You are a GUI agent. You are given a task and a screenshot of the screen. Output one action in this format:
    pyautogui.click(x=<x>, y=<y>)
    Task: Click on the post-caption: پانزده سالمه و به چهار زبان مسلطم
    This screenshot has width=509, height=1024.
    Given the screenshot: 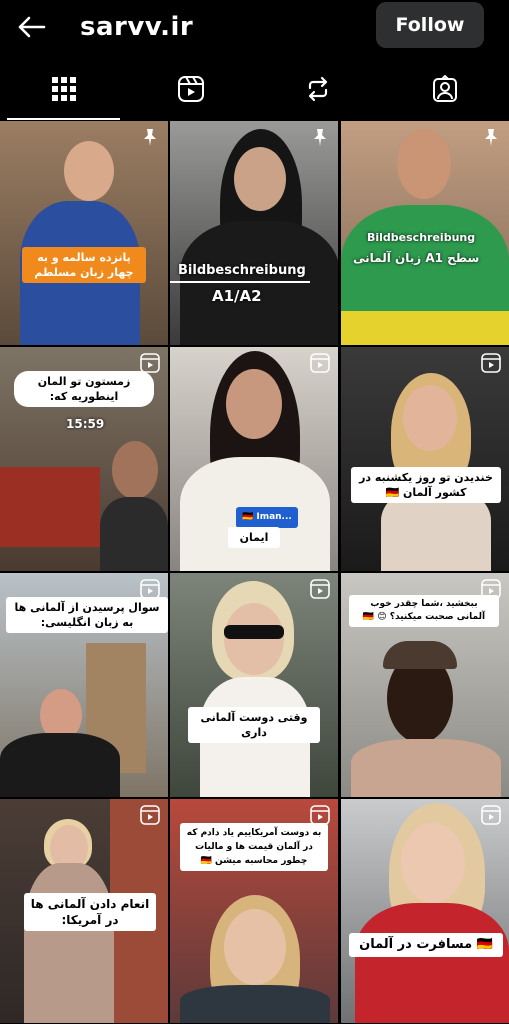 What is the action you would take?
    pyautogui.click(x=84, y=265)
    